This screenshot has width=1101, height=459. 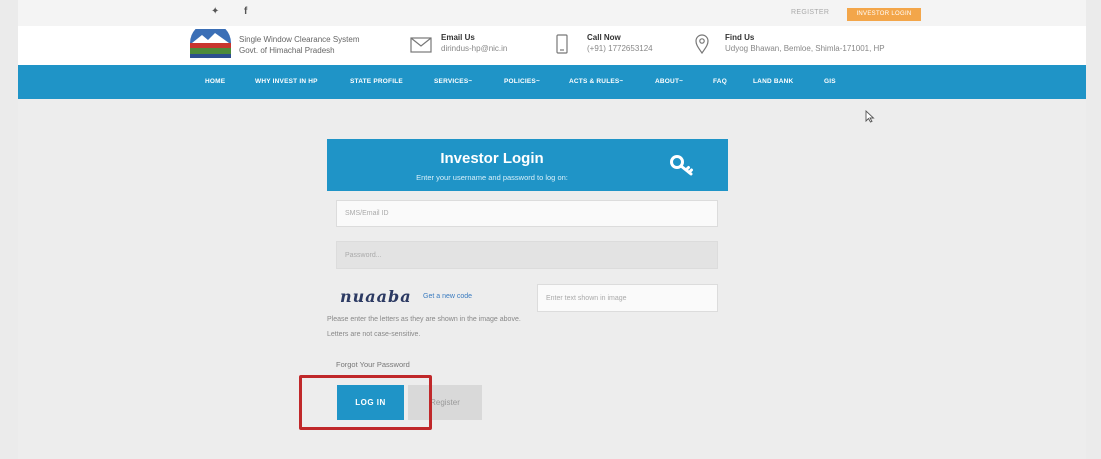 I want to click on email-input: SMS/Email ID, so click(x=527, y=213).